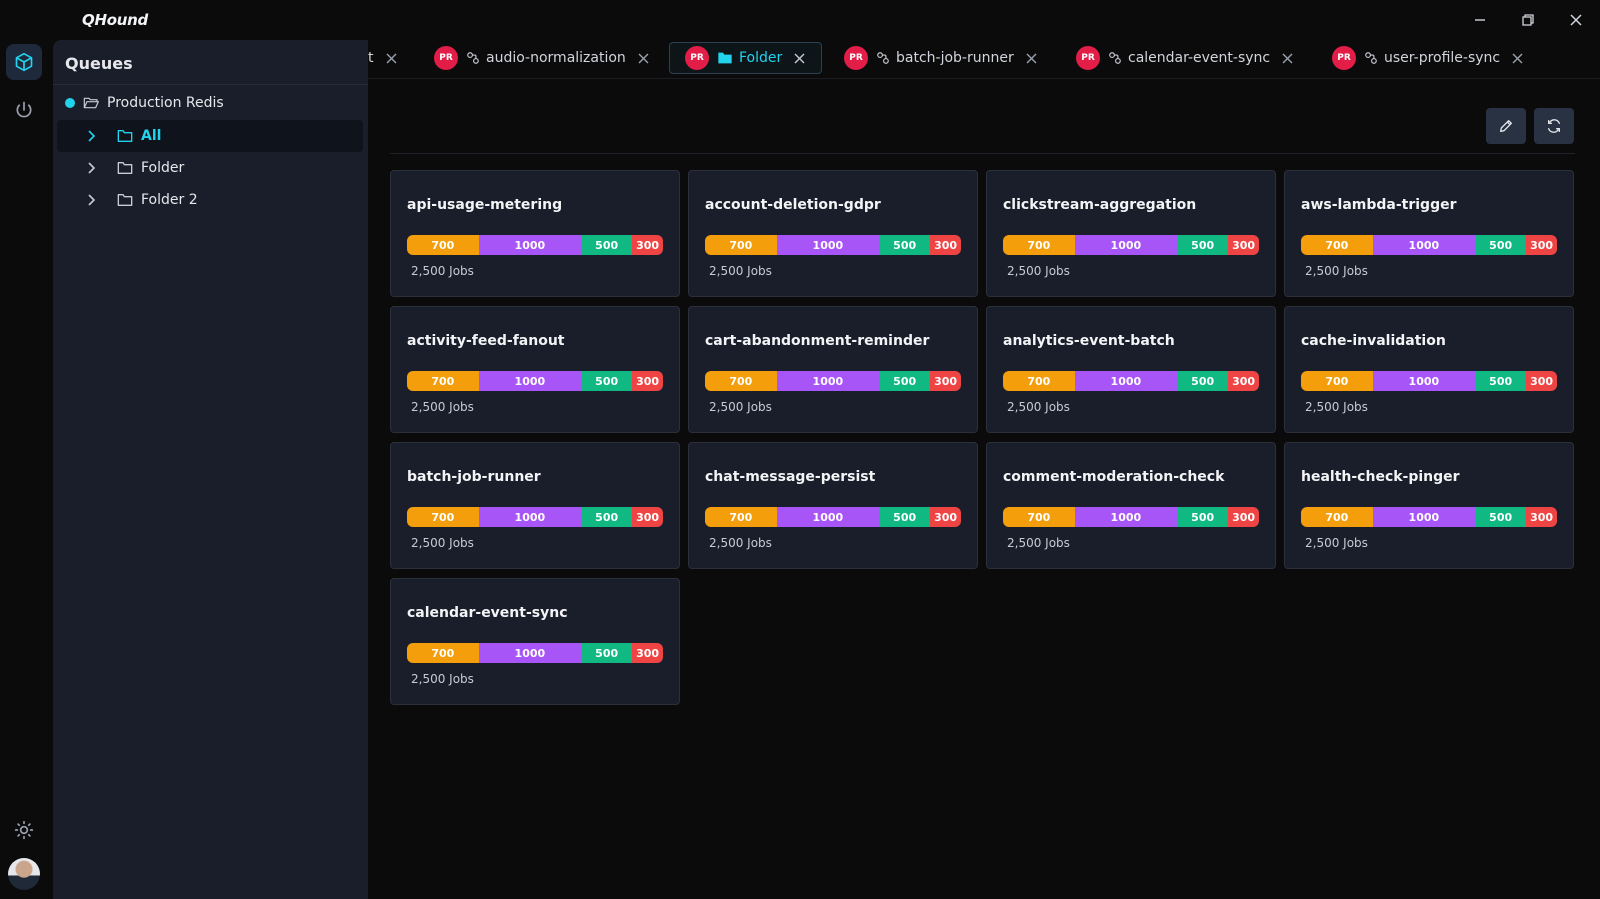 This screenshot has height=899, width=1600. Describe the element at coordinates (24, 874) in the screenshot. I see `avatar` at that location.